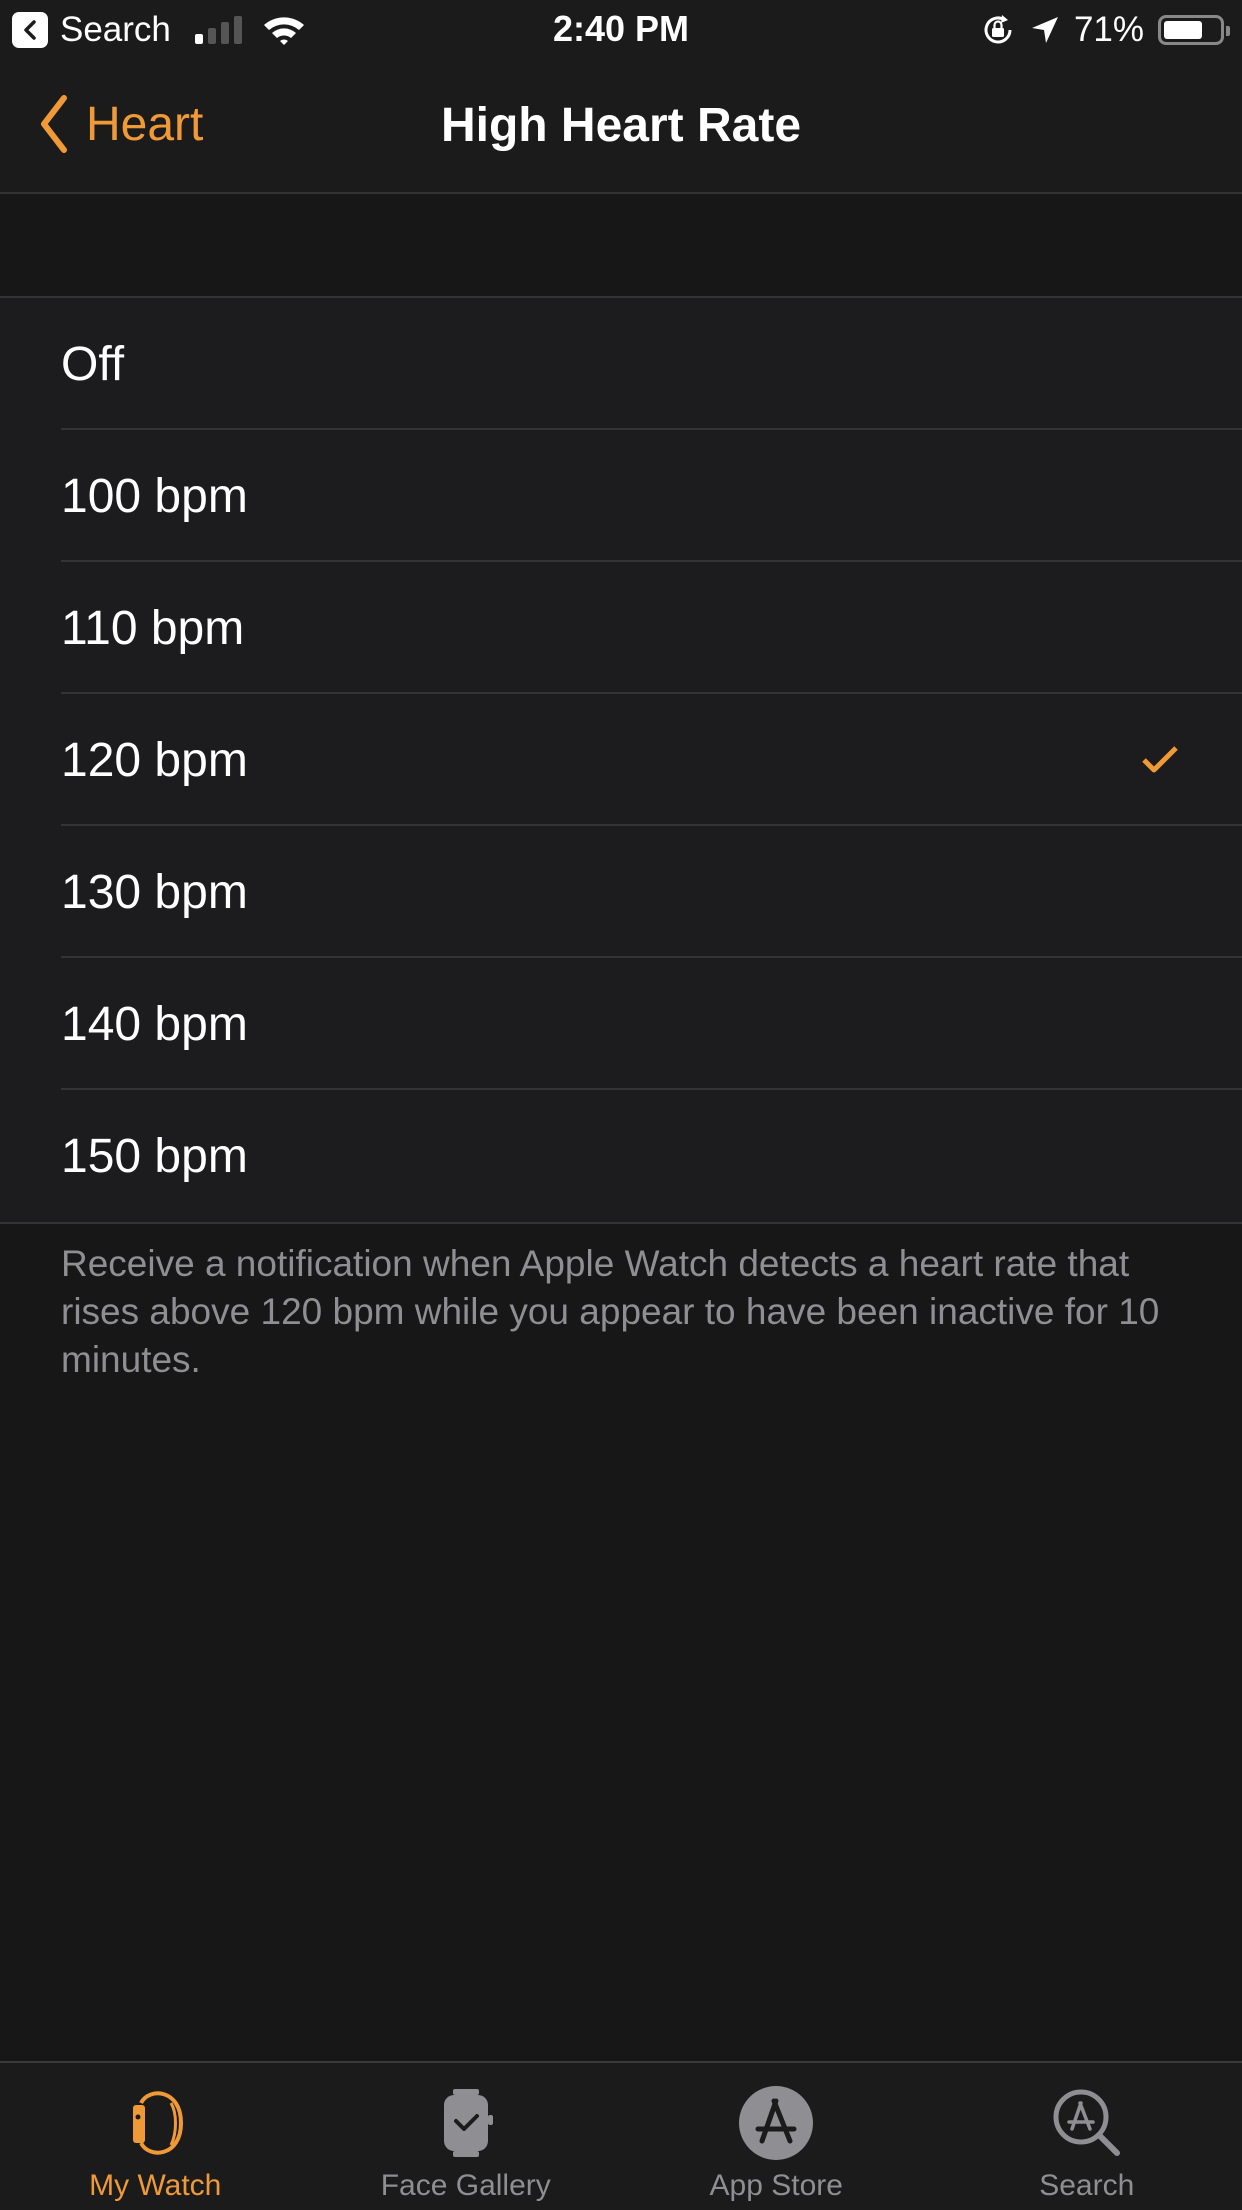 The image size is (1242, 2210). Describe the element at coordinates (998, 30) in the screenshot. I see `rotation-lock-icon` at that location.